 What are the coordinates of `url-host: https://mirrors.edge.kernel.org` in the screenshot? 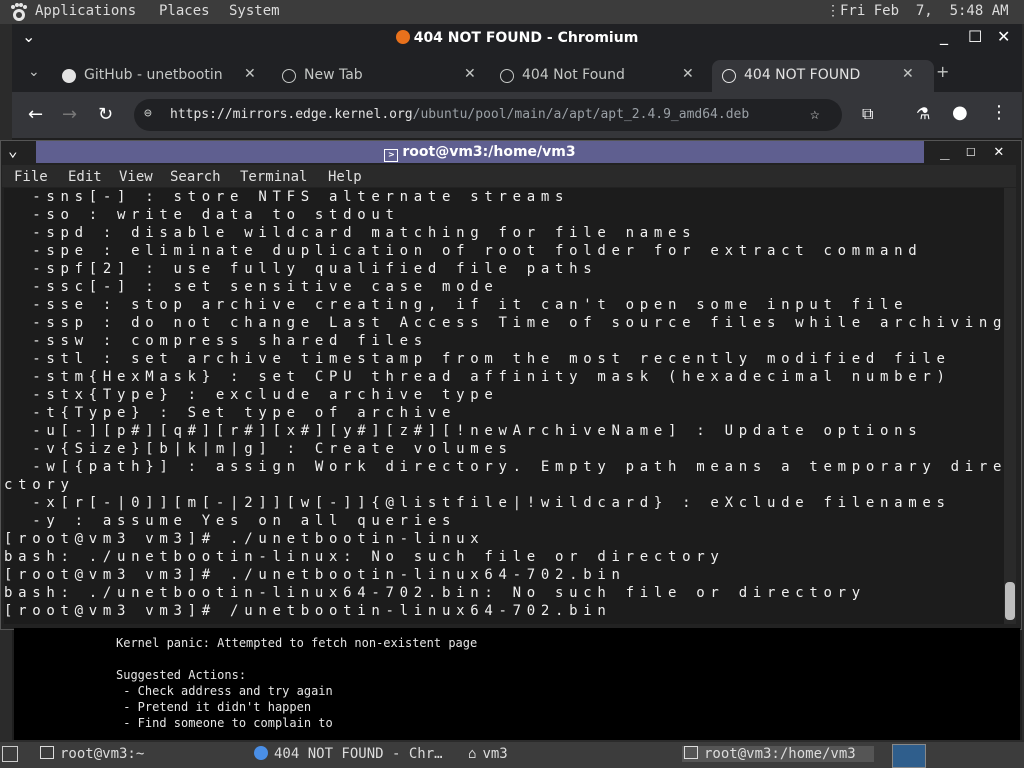 It's located at (291, 114).